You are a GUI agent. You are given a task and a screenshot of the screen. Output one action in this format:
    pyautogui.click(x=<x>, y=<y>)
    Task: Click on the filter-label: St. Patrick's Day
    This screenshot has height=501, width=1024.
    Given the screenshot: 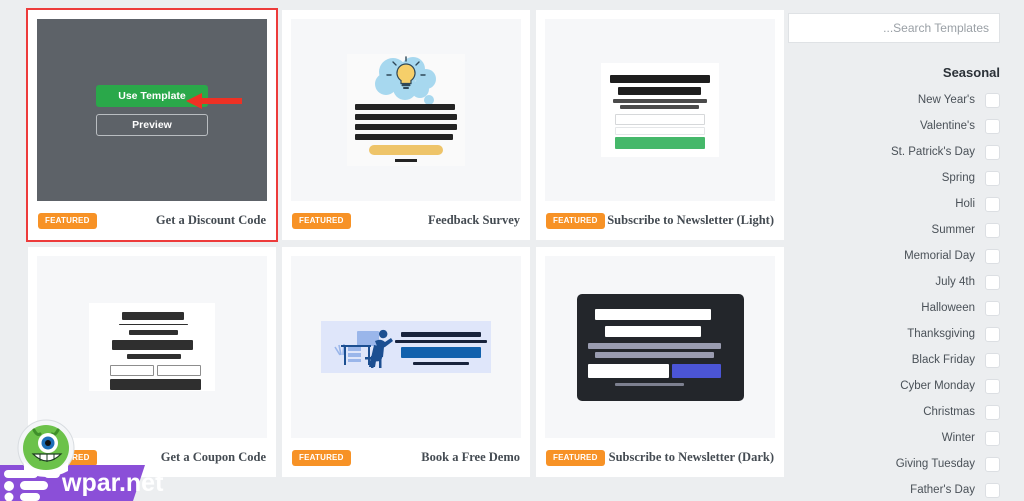 What is the action you would take?
    pyautogui.click(x=933, y=152)
    